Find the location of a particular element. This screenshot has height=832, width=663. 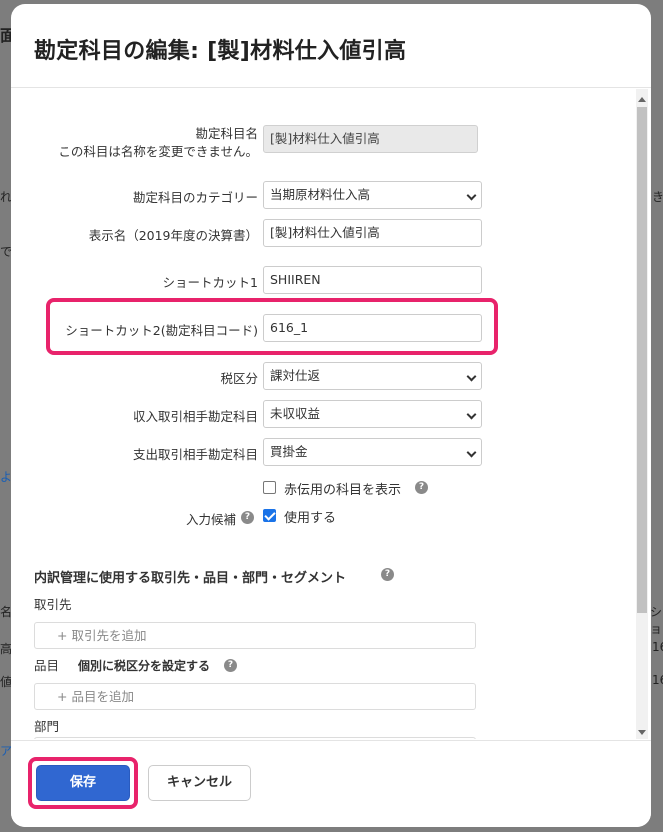

add-department-button is located at coordinates (255, 738).